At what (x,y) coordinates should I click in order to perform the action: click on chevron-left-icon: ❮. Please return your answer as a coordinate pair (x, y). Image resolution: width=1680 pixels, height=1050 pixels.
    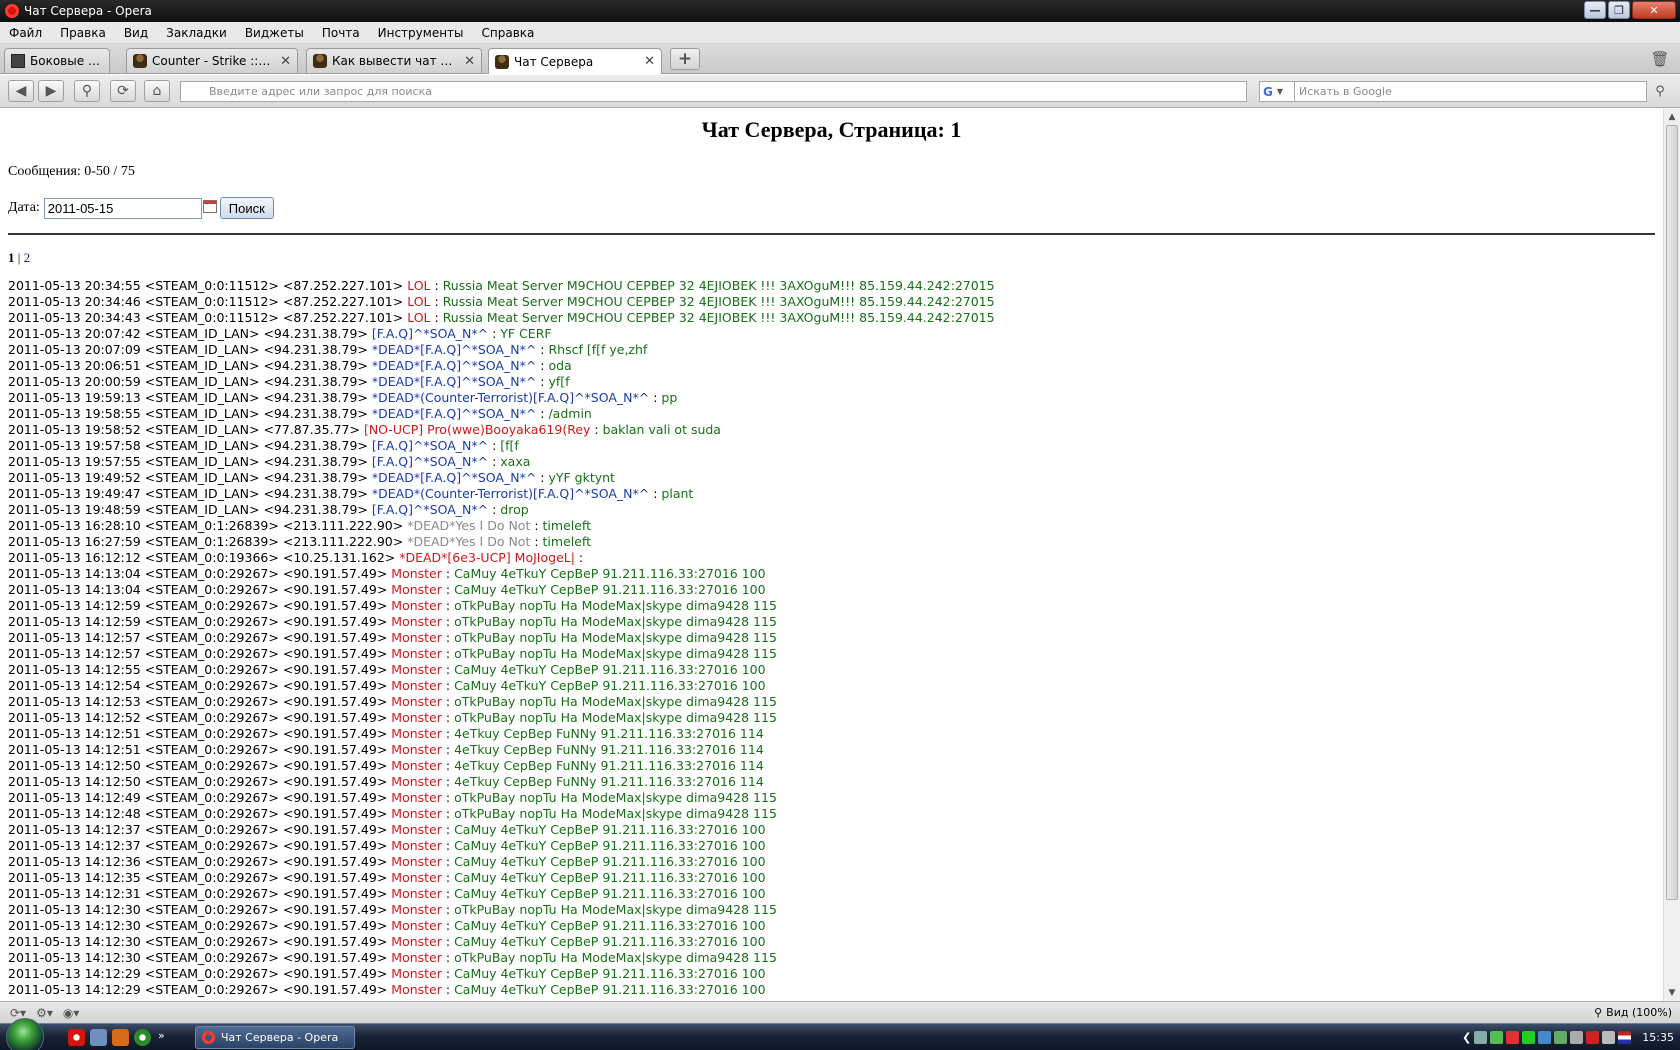
    Looking at the image, I should click on (1466, 1037).